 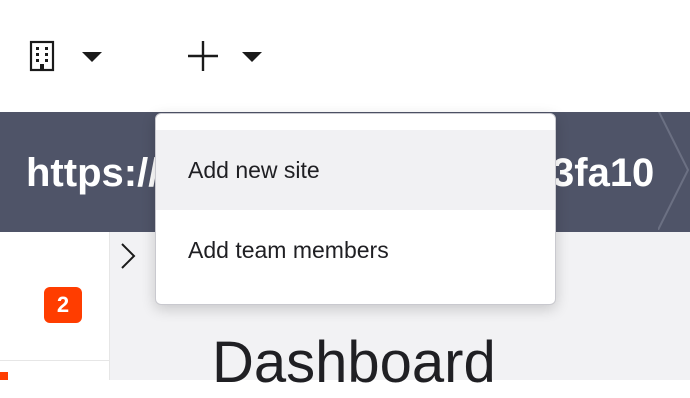 I want to click on site-url-prefix: https://, so click(x=93, y=173).